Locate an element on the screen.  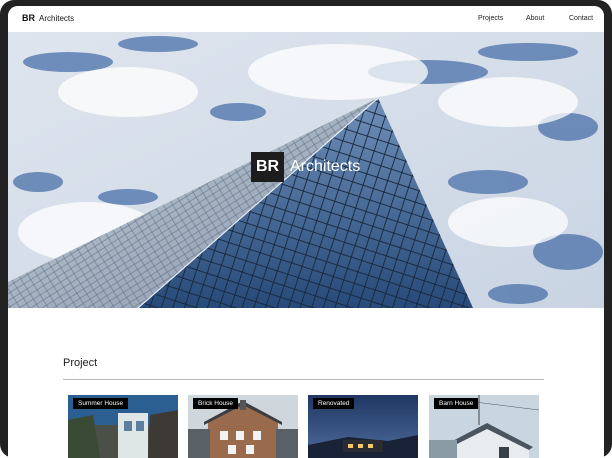
section-divider is located at coordinates (303, 379).